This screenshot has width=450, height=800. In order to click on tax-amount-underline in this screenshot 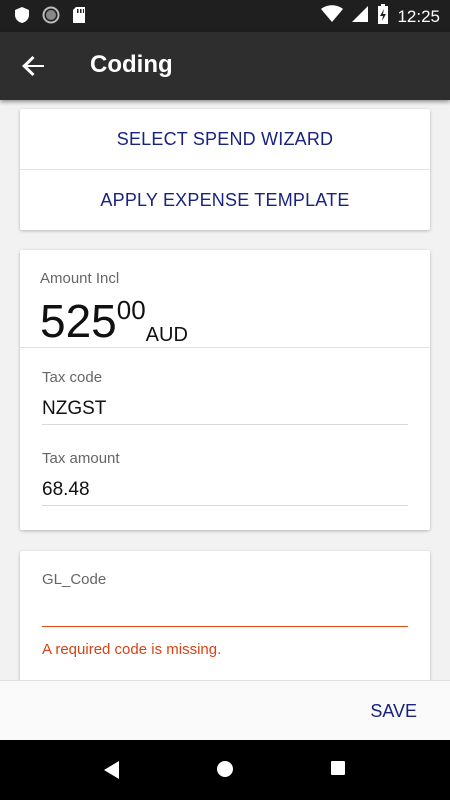, I will do `click(225, 505)`.